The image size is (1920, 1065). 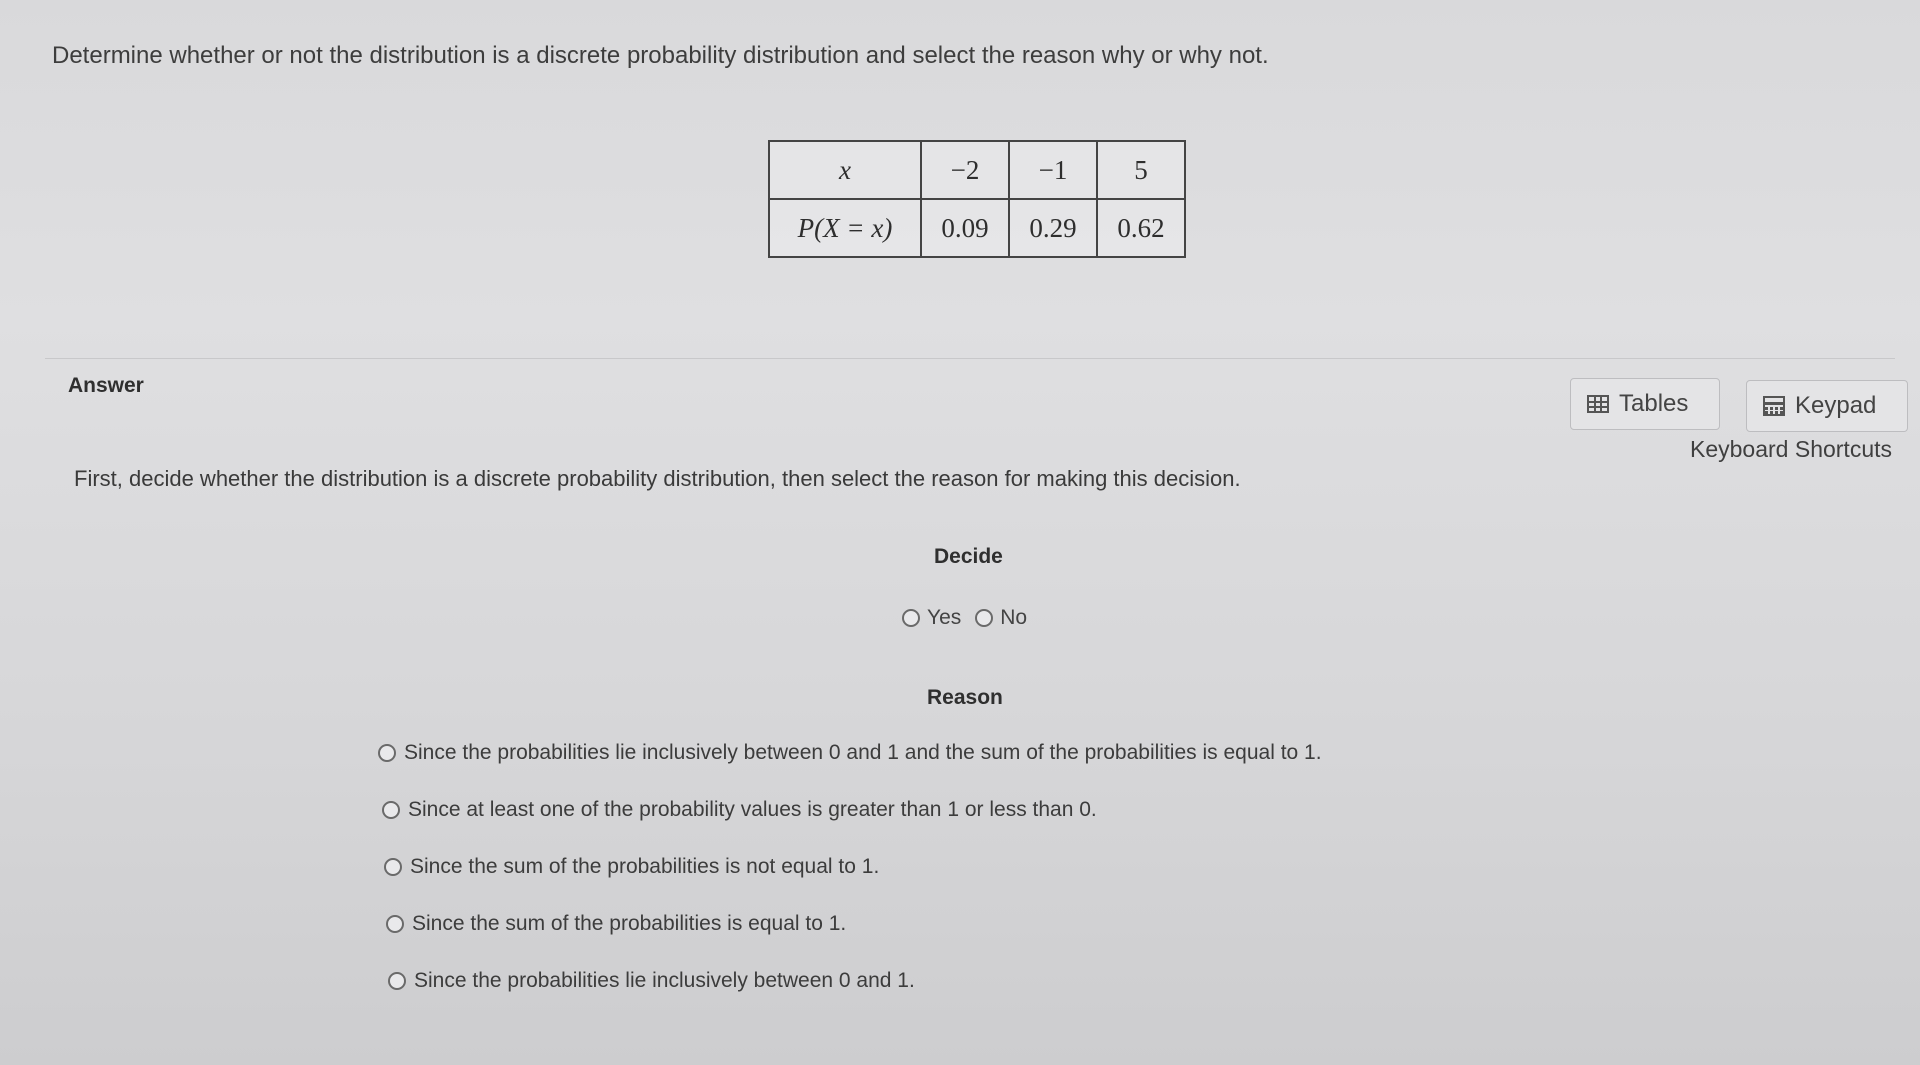 What do you see at coordinates (1014, 617) in the screenshot?
I see `option-label: No` at bounding box center [1014, 617].